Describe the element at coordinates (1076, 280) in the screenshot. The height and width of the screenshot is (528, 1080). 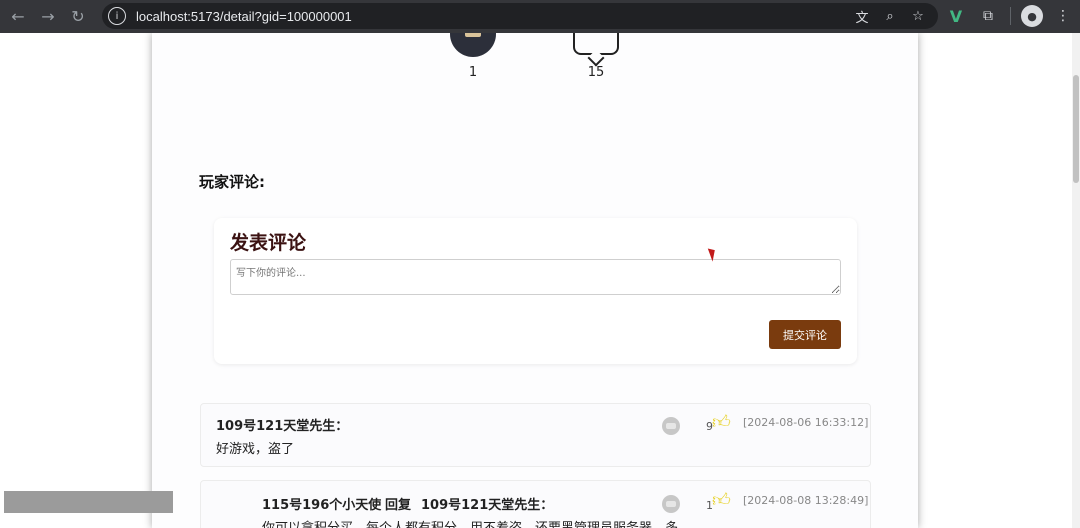
I see `page-scrollbar` at that location.